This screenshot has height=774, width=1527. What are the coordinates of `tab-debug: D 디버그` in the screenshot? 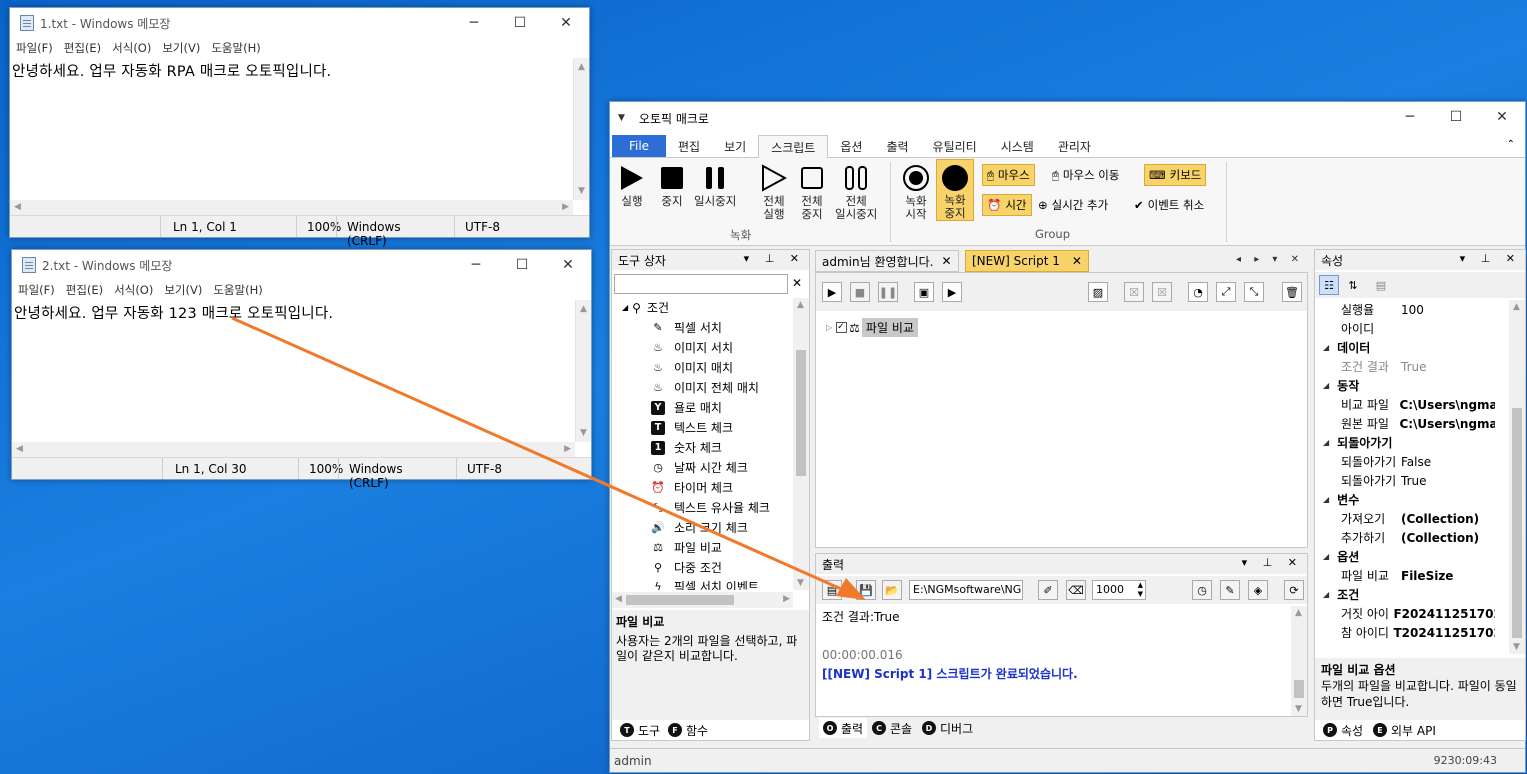 It's located at (947, 728).